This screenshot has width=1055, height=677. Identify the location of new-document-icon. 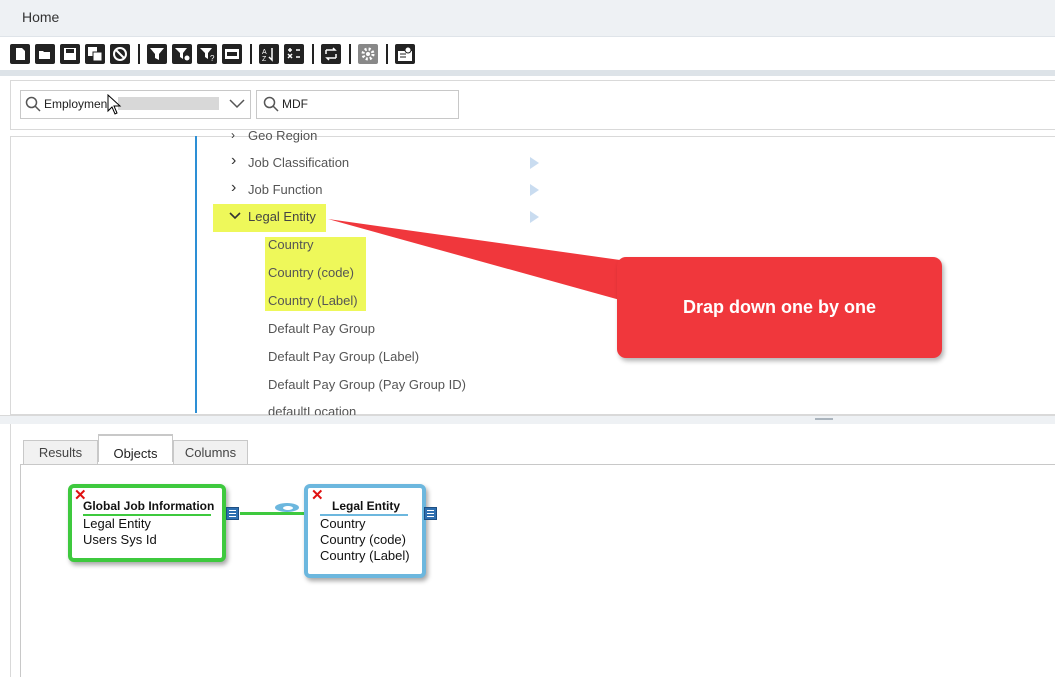
(20, 54).